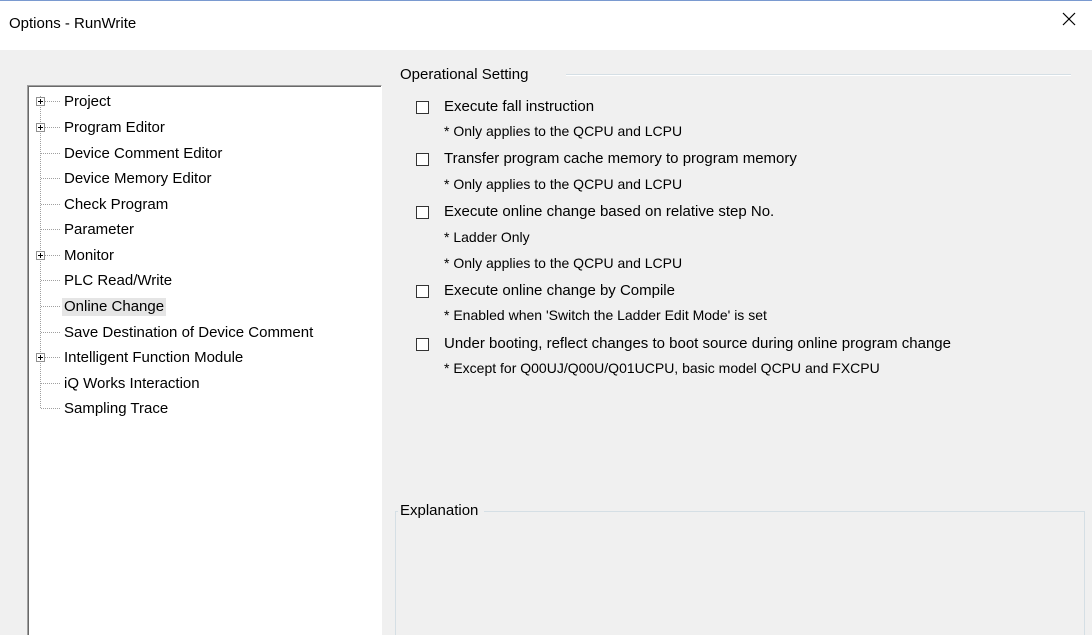 The height and width of the screenshot is (635, 1092). Describe the element at coordinates (138, 178) in the screenshot. I see `tree-item-label: Device Memory Editor` at that location.